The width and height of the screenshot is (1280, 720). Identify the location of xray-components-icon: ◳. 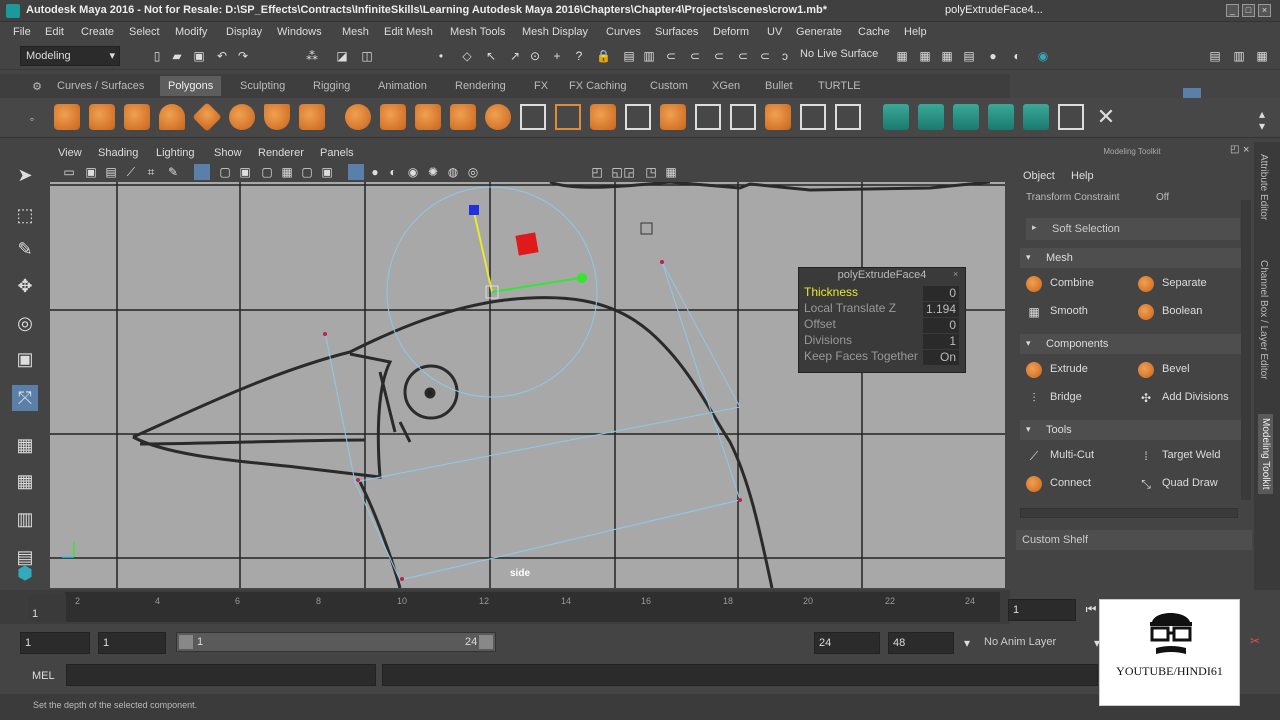
(651, 172).